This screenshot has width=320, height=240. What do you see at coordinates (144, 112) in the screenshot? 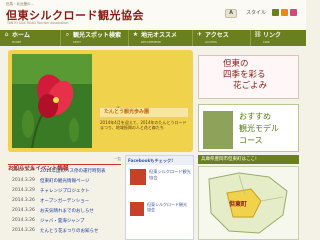
I see `hero-label: たんとう観光歩み園` at bounding box center [144, 112].